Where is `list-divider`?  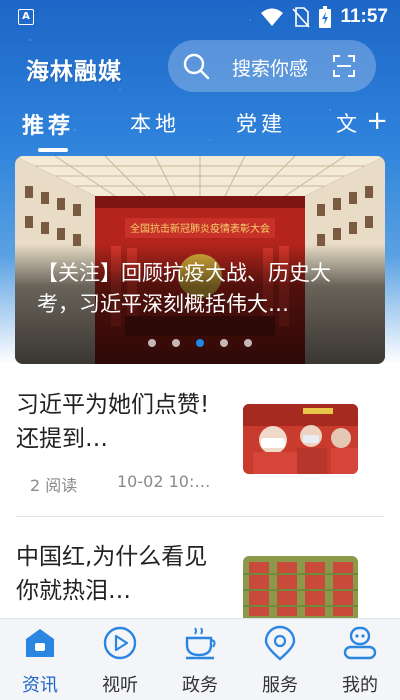
list-divider is located at coordinates (200, 516).